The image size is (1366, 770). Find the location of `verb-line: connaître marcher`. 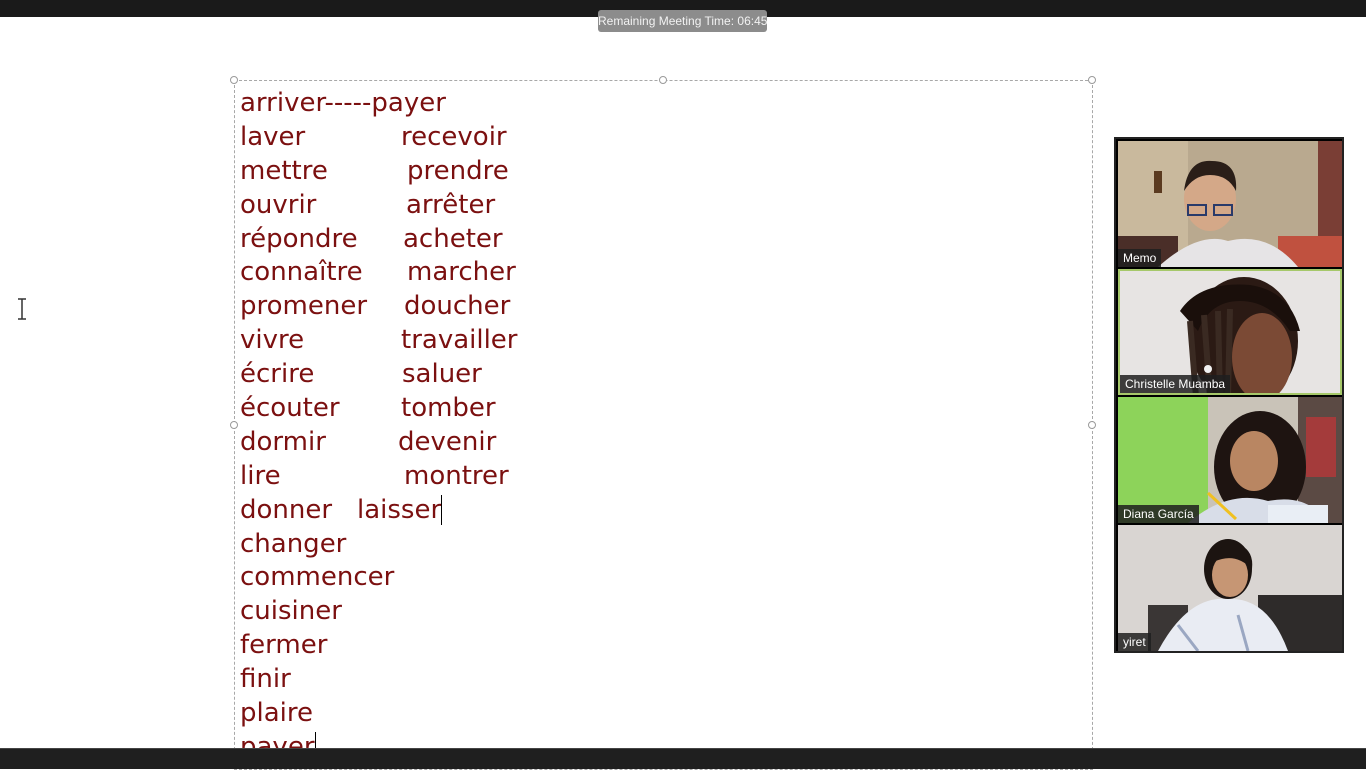

verb-line: connaître marcher is located at coordinates (378, 273).